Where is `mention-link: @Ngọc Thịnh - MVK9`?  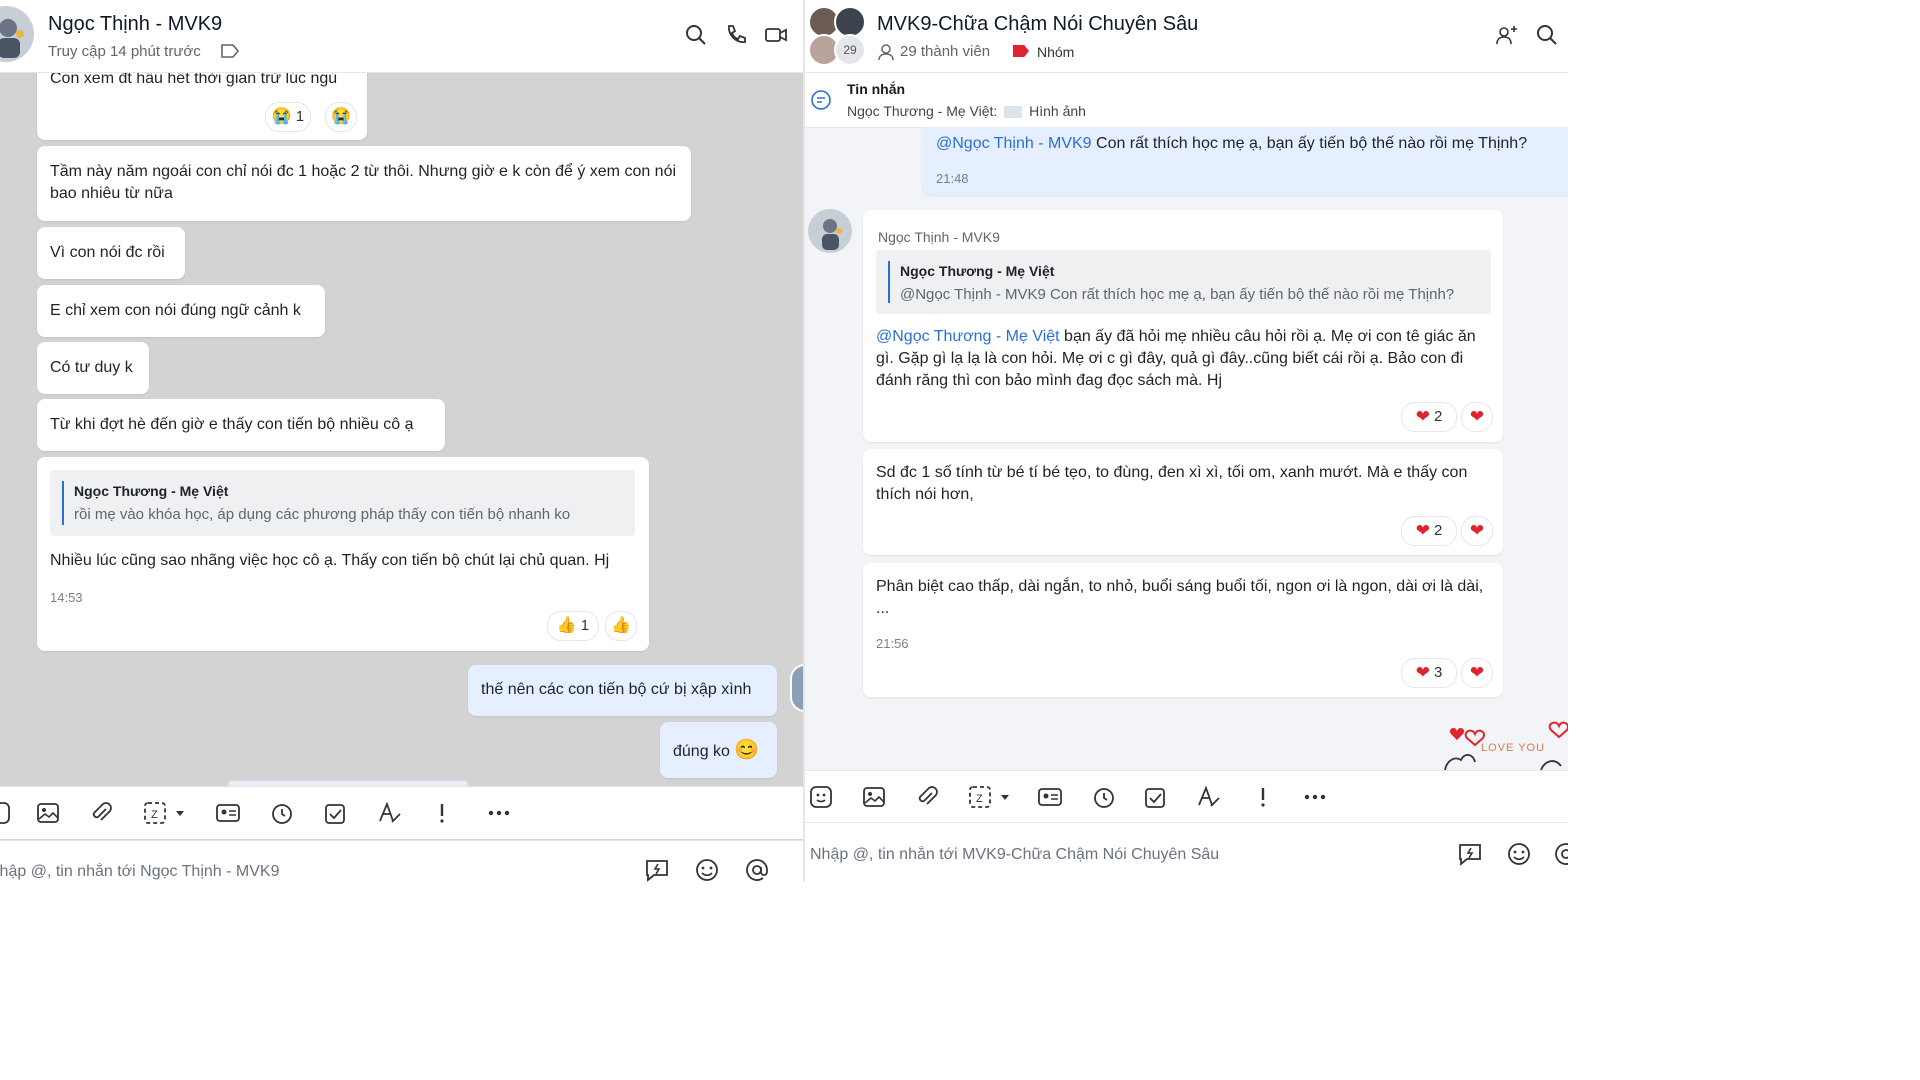 mention-link: @Ngọc Thịnh - MVK9 is located at coordinates (1014, 143).